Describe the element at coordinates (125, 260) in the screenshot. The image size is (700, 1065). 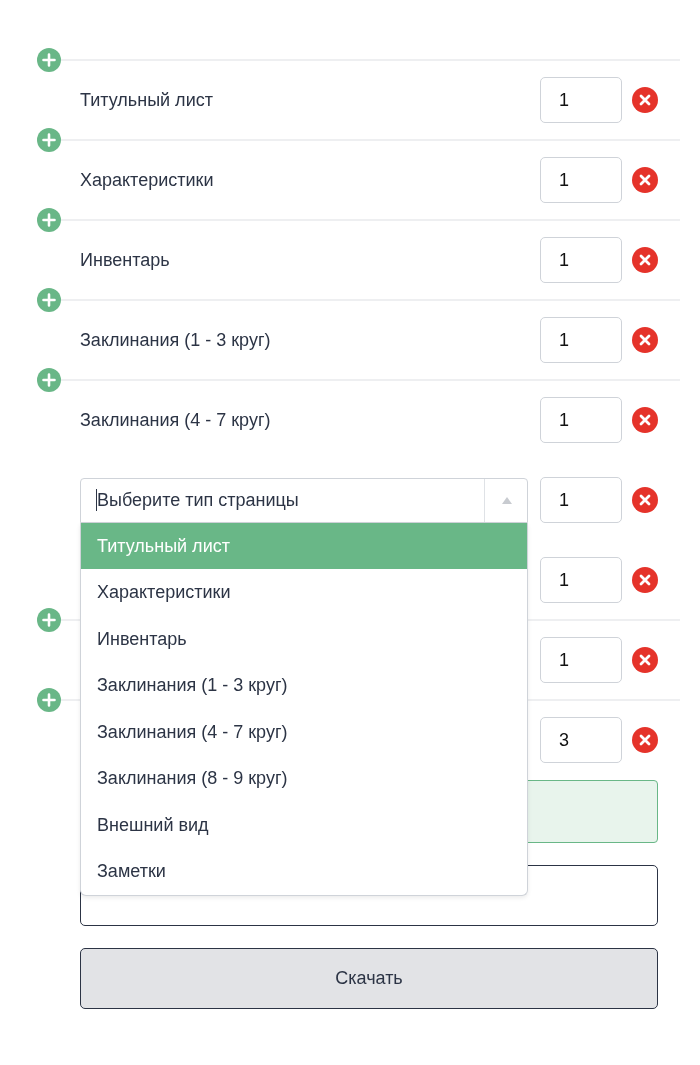
I see `page-type-label: Инвентарь` at that location.